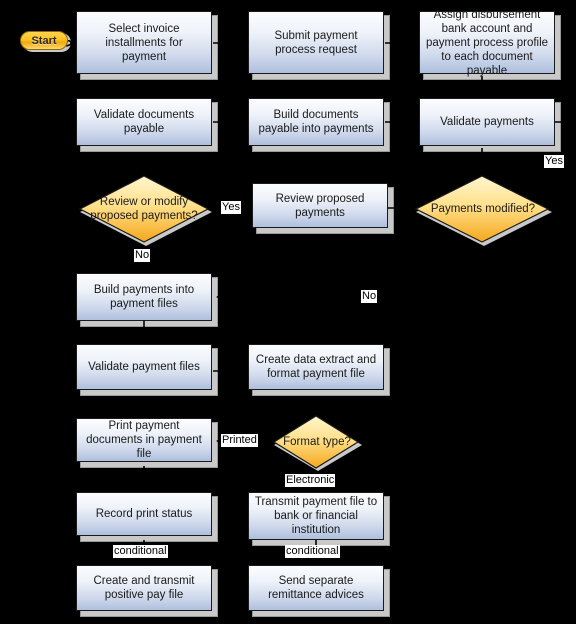  I want to click on start-terminator: Start, so click(44, 40).